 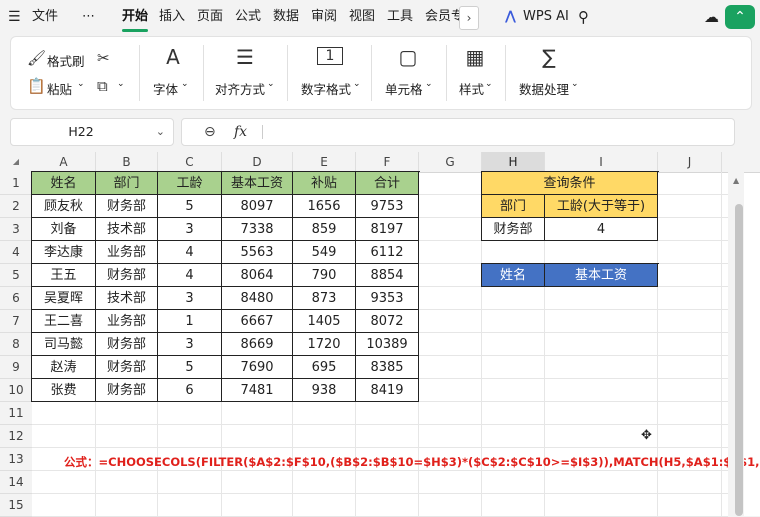 What do you see at coordinates (257, 183) in the screenshot?
I see `table-header-cell: 基本工资` at bounding box center [257, 183].